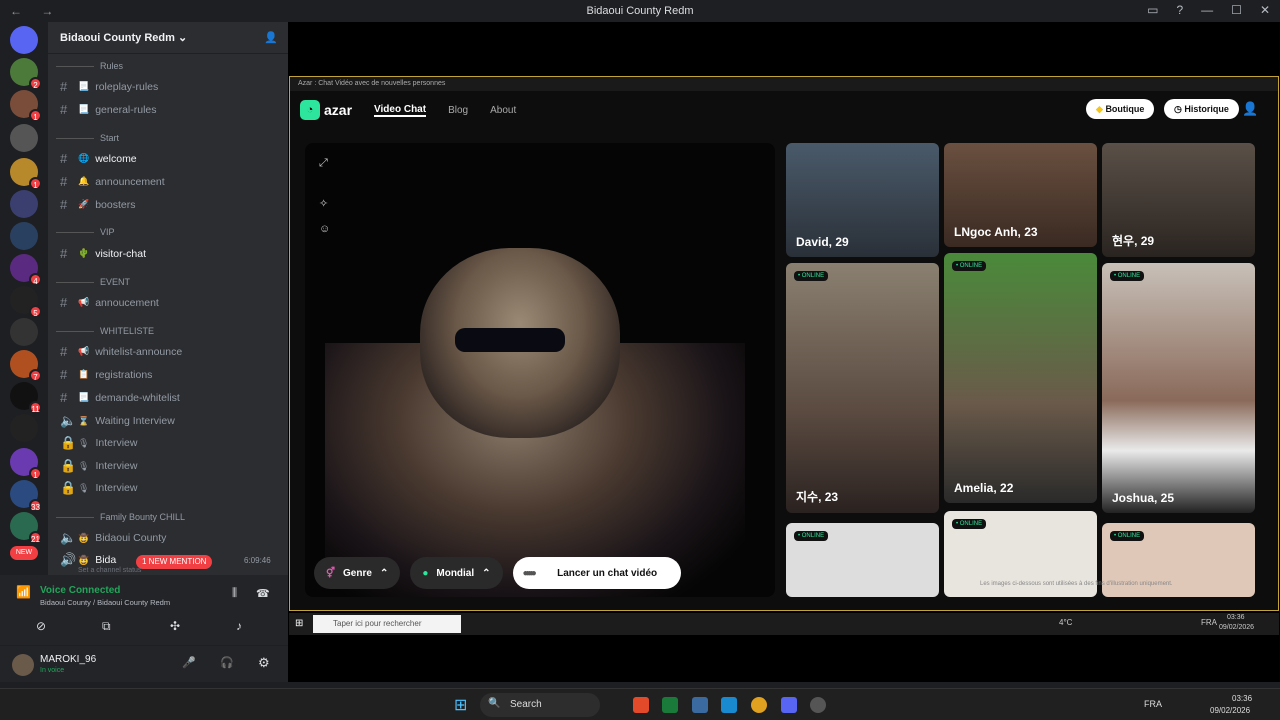 The width and height of the screenshot is (1280, 720). Describe the element at coordinates (98, 158) in the screenshot. I see `channel-item: # 🌐 welcome` at that location.